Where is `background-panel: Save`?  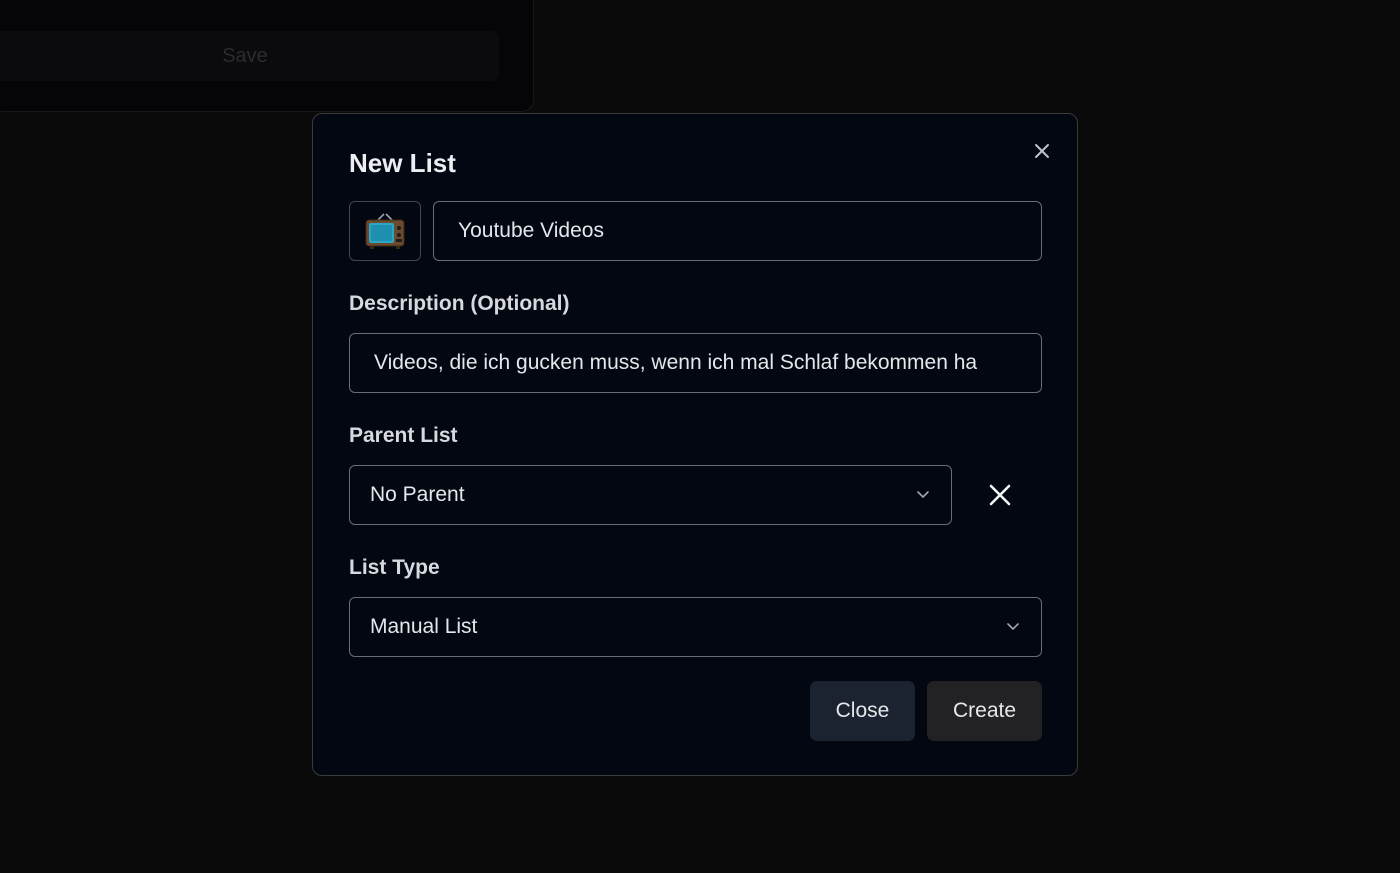
background-panel: Save is located at coordinates (267, 56).